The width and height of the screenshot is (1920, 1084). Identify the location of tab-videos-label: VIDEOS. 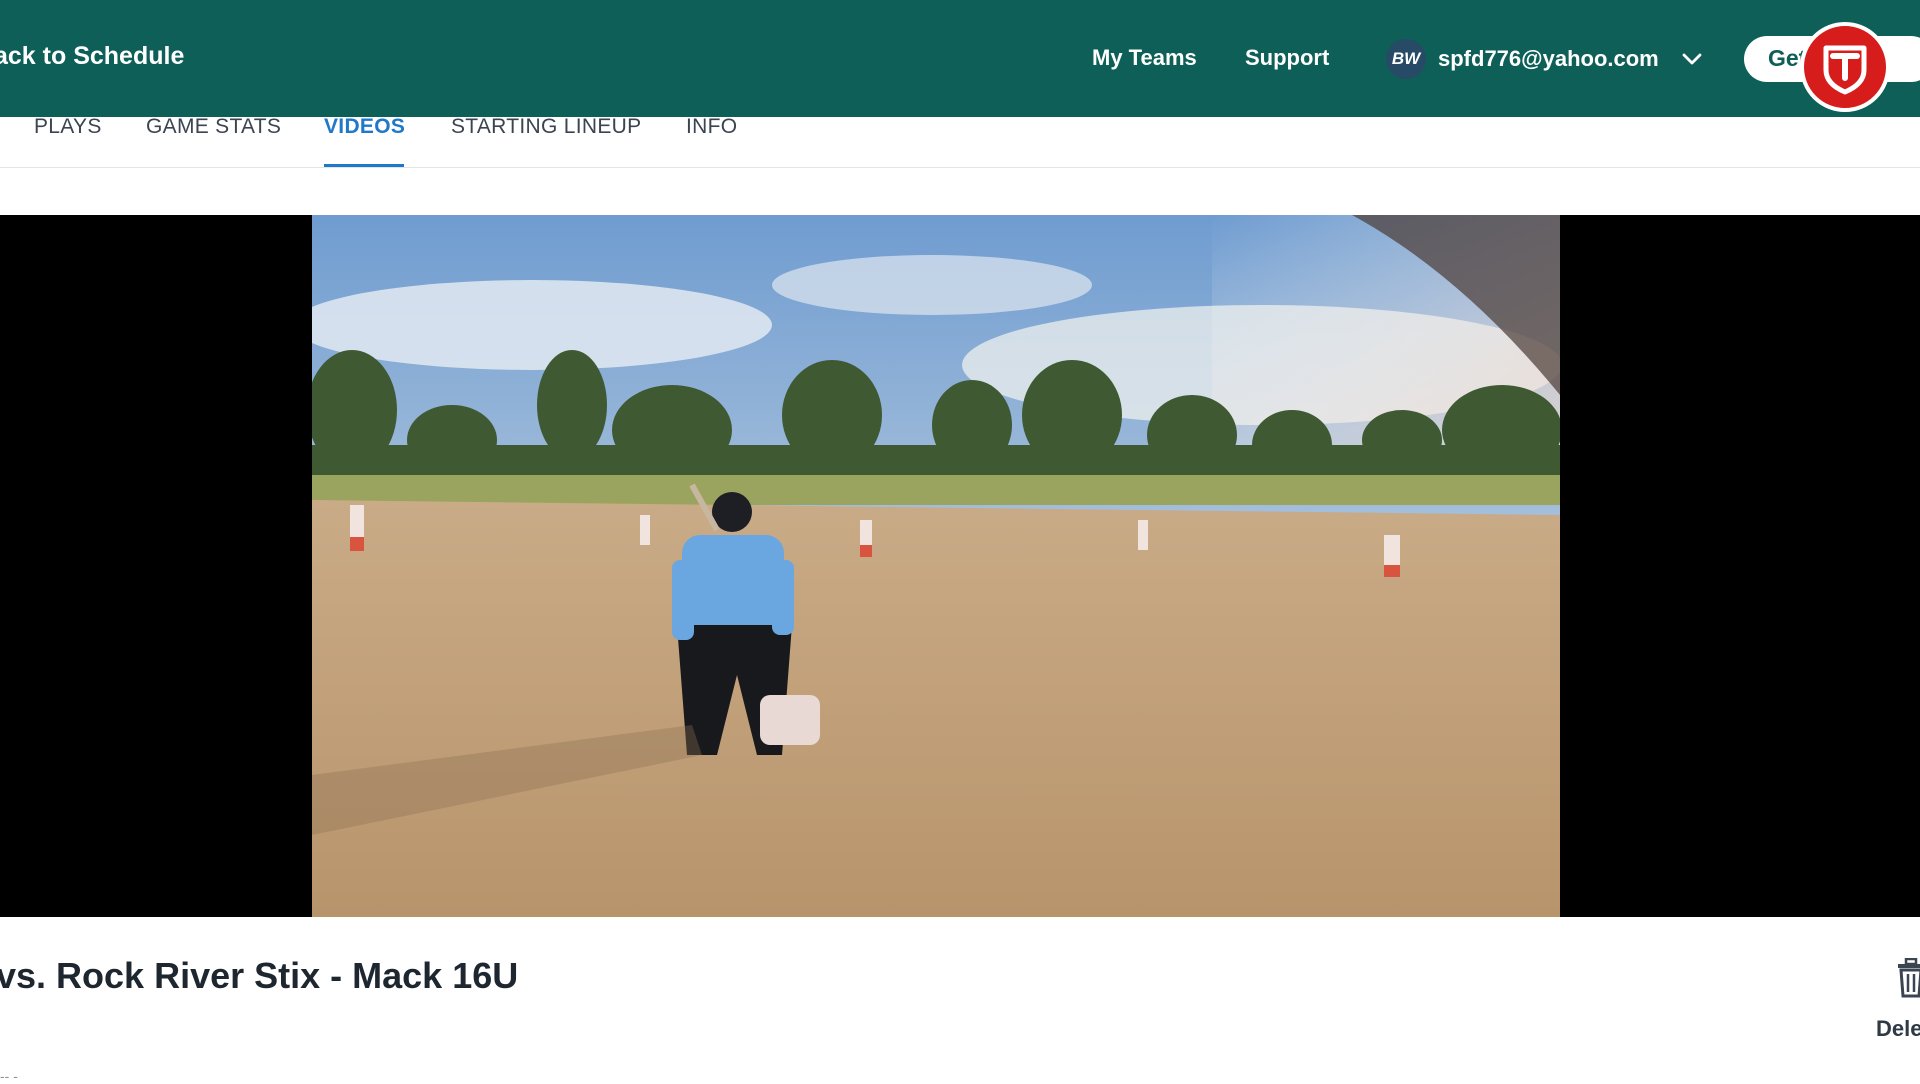
(365, 126).